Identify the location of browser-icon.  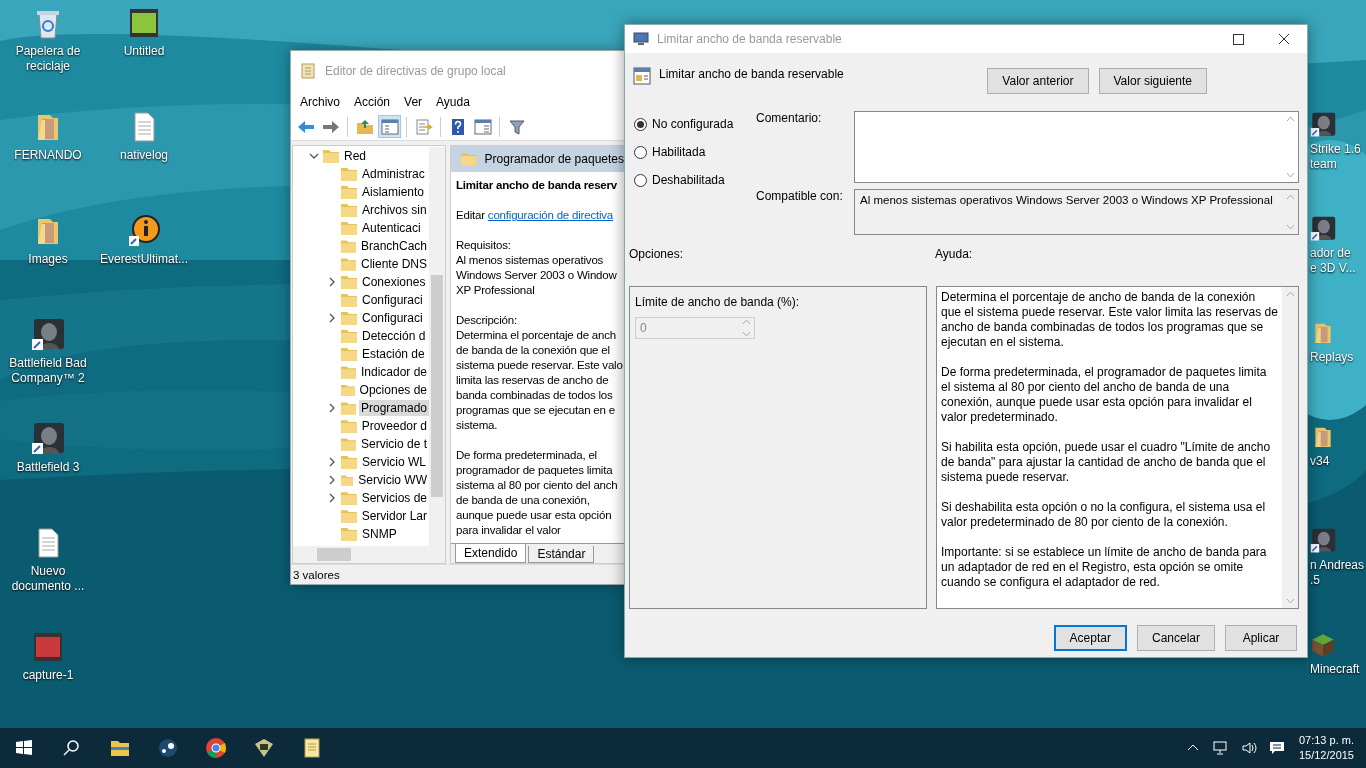
(216, 748).